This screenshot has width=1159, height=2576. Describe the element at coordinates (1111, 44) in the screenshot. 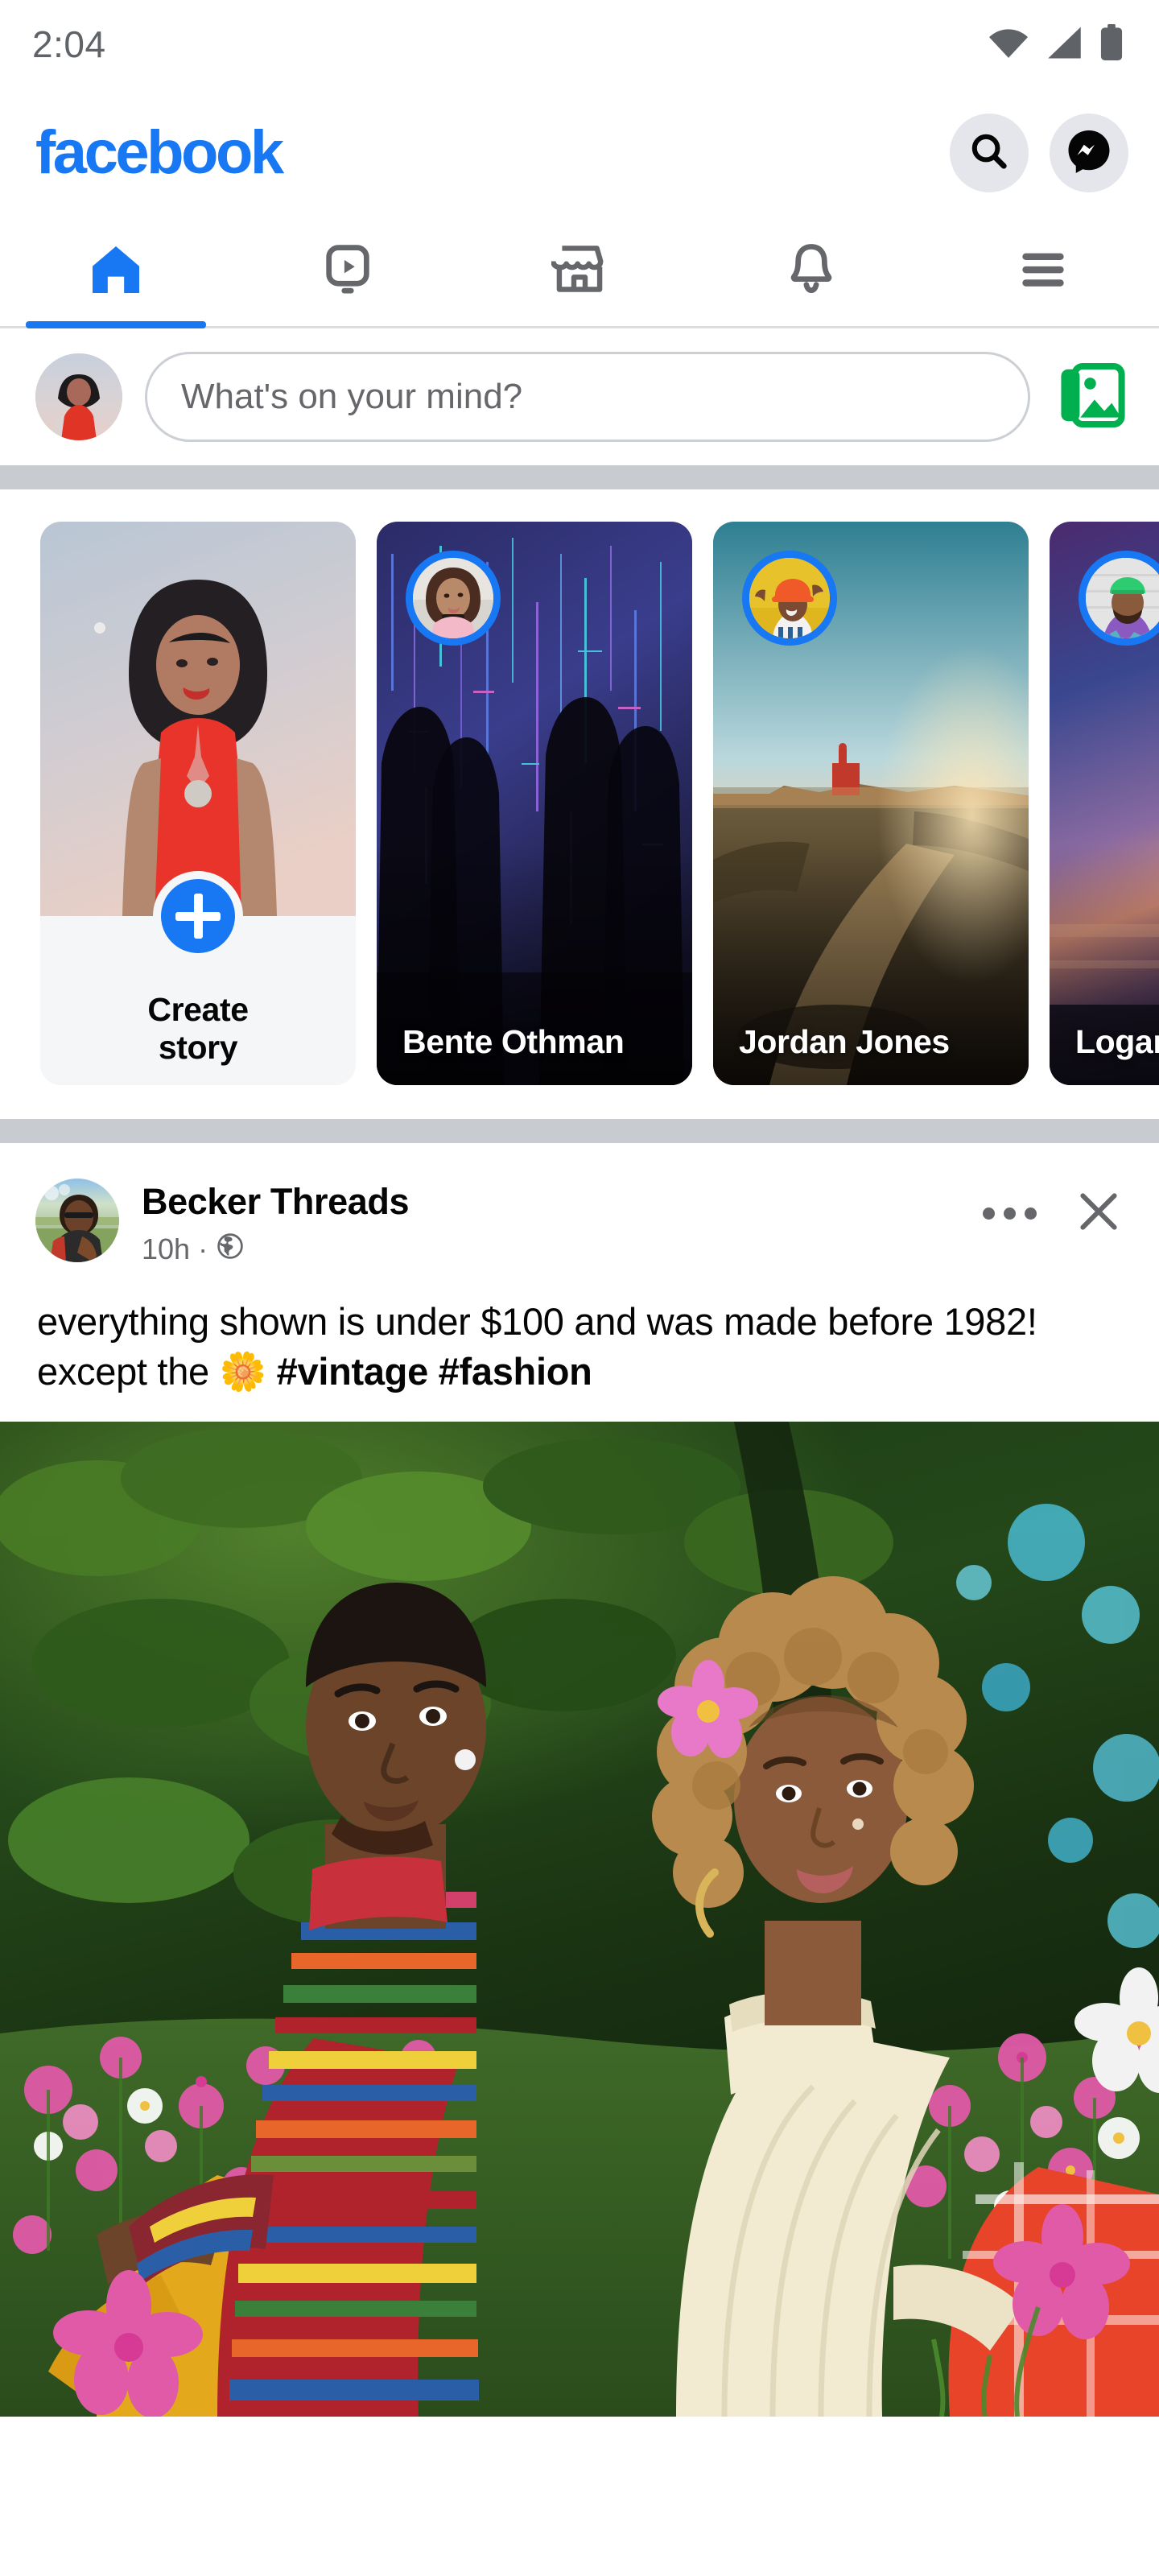

I see `battery-icon` at that location.